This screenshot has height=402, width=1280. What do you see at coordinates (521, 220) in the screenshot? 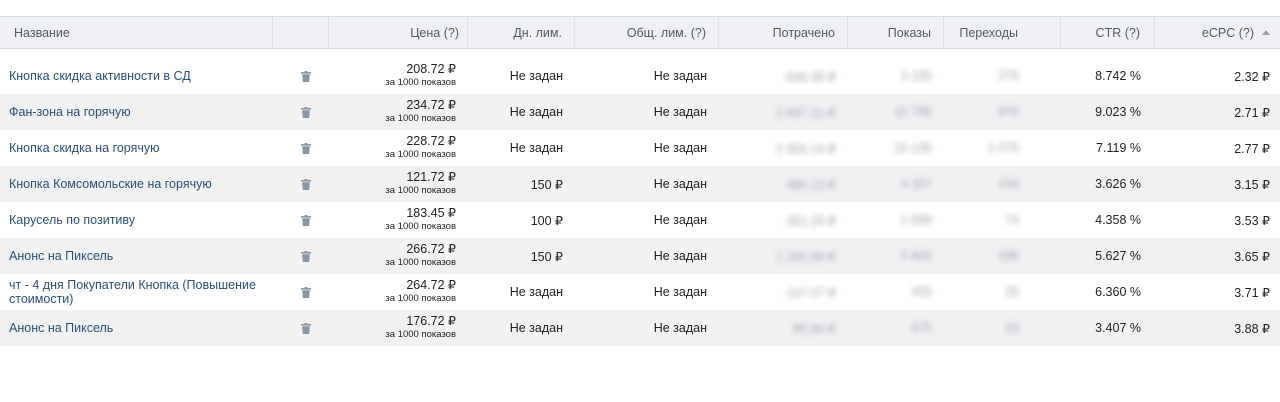
I see `daily-limit-cell: 100 ₽` at bounding box center [521, 220].